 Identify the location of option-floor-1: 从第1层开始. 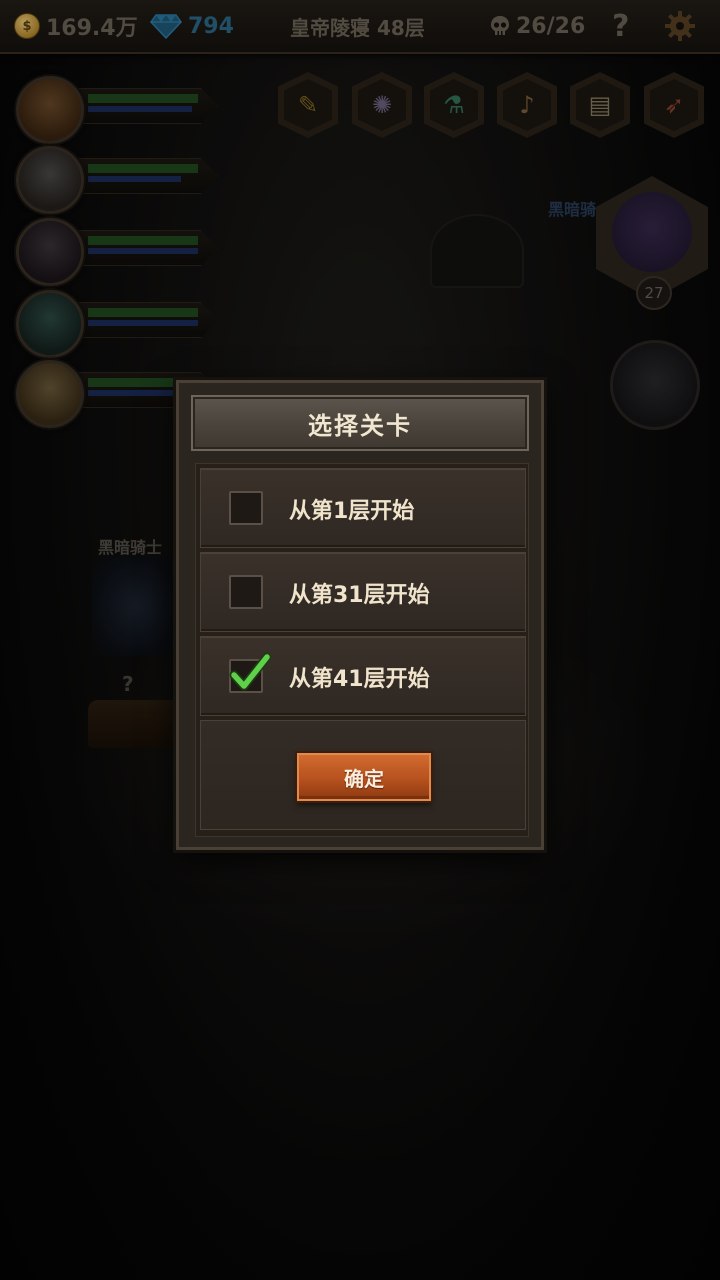
(363, 508).